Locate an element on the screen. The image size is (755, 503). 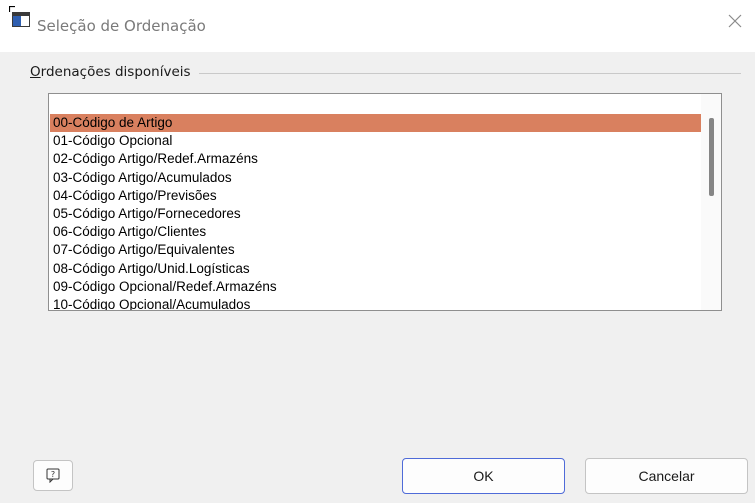
list-item: 10-Código Opcional/Acumulados is located at coordinates (376, 303).